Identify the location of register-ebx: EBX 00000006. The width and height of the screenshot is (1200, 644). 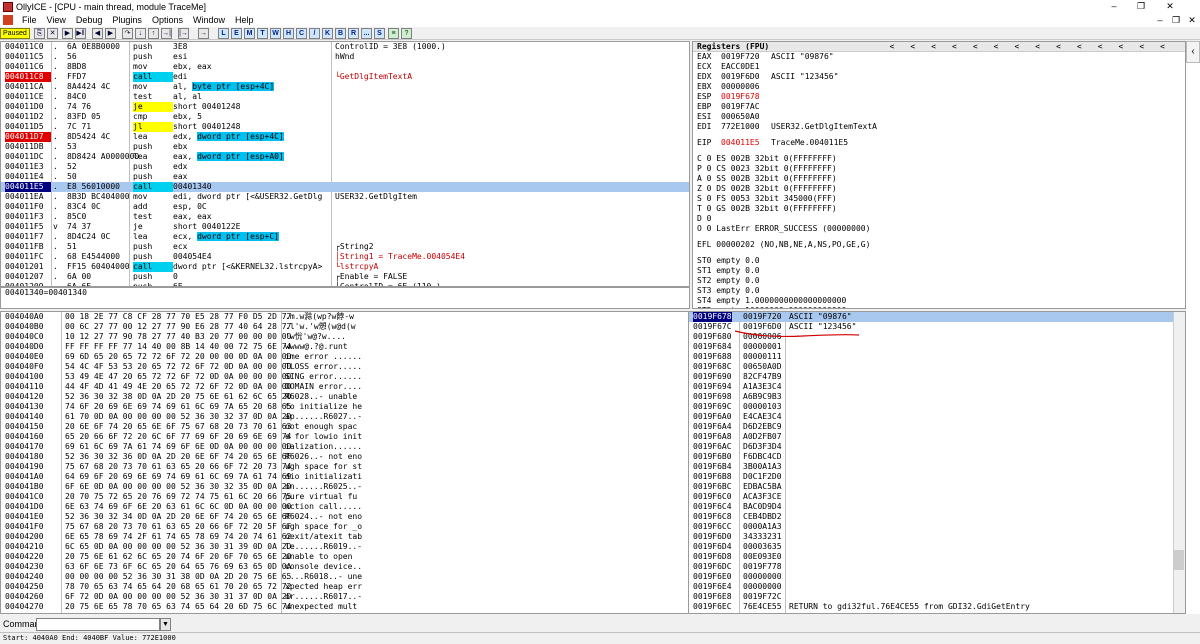
(939, 87).